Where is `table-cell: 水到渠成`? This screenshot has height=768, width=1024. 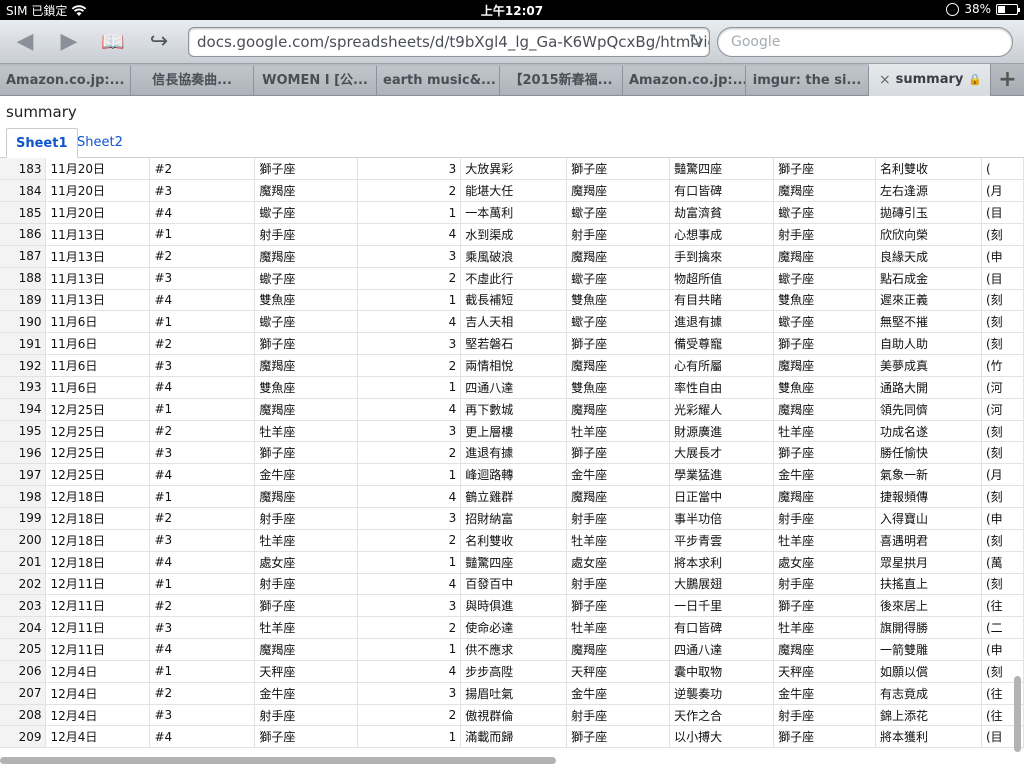 table-cell: 水到渠成 is located at coordinates (514, 234).